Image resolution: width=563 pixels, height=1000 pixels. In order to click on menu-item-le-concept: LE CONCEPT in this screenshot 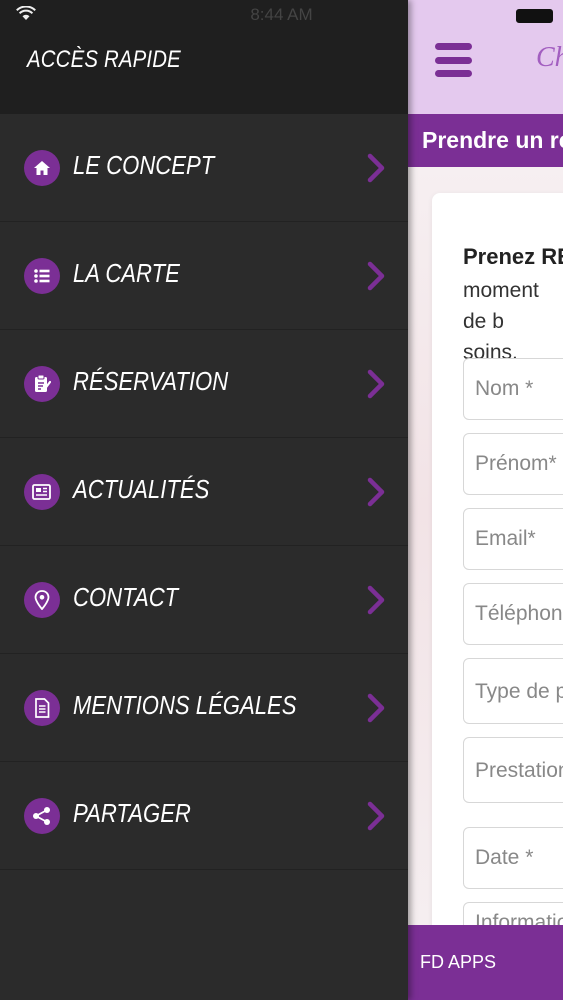, I will do `click(204, 168)`.